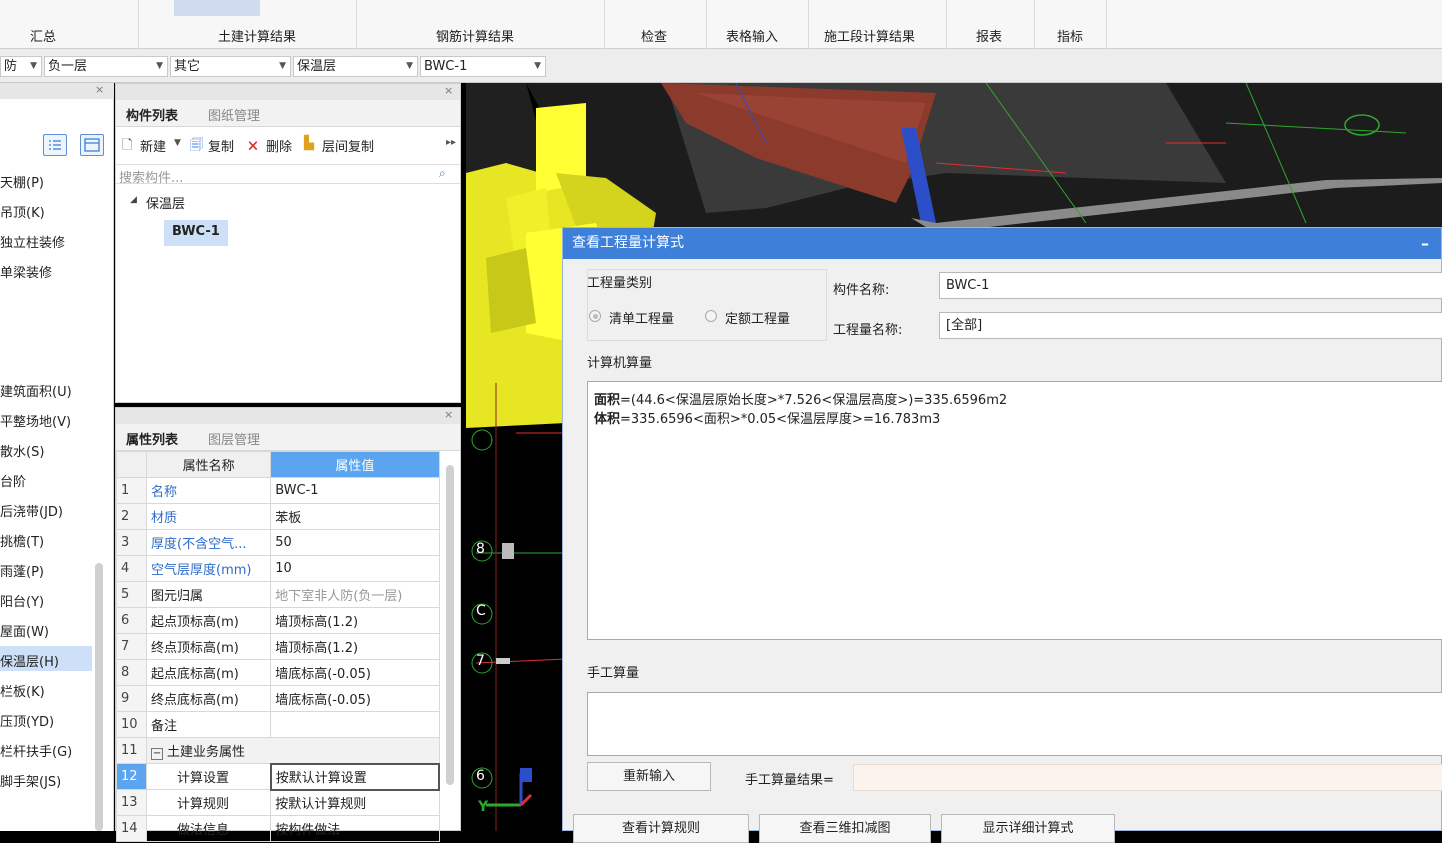  I want to click on row-index: 4, so click(131, 568).